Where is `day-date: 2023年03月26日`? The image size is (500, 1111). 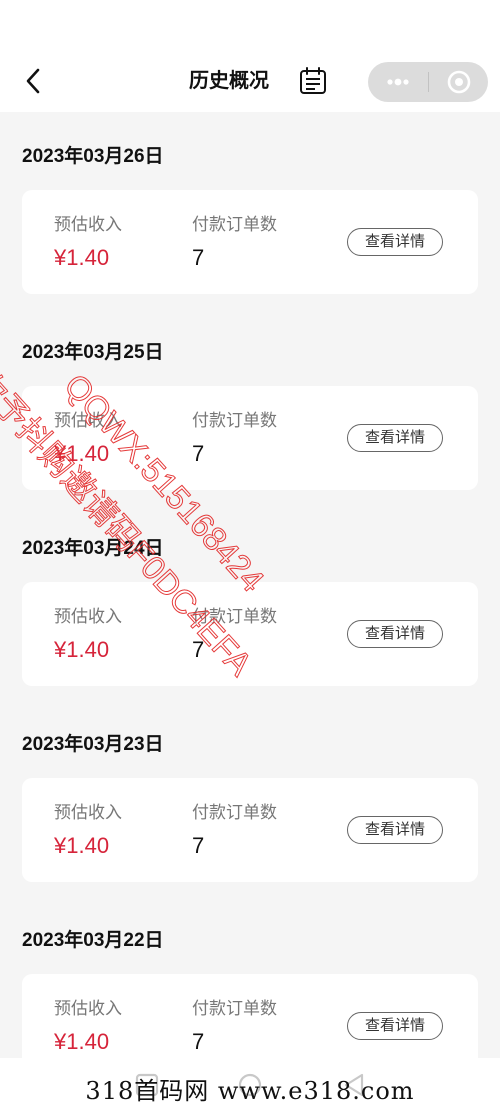
day-date: 2023年03月26日 is located at coordinates (93, 156).